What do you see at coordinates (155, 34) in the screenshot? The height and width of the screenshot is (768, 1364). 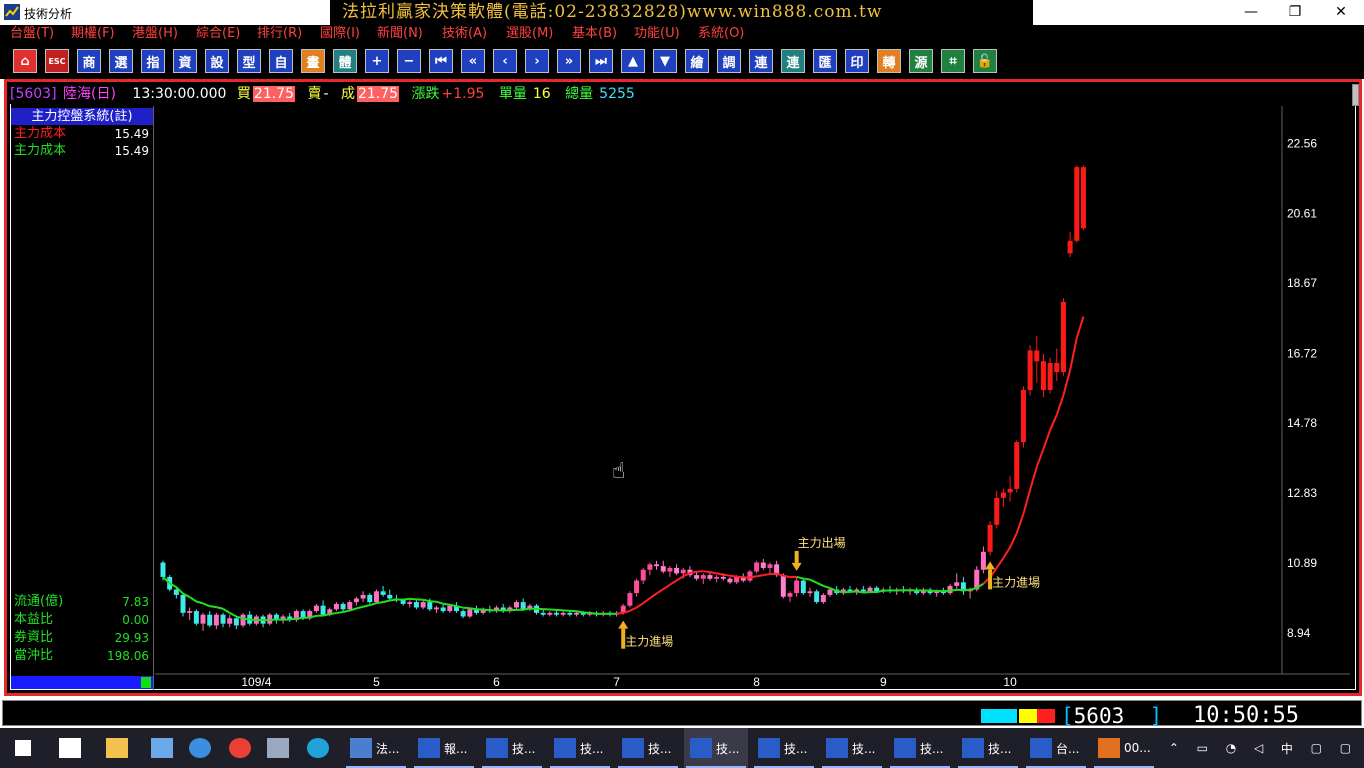 I see `menu-item-3: 港盤(H)` at bounding box center [155, 34].